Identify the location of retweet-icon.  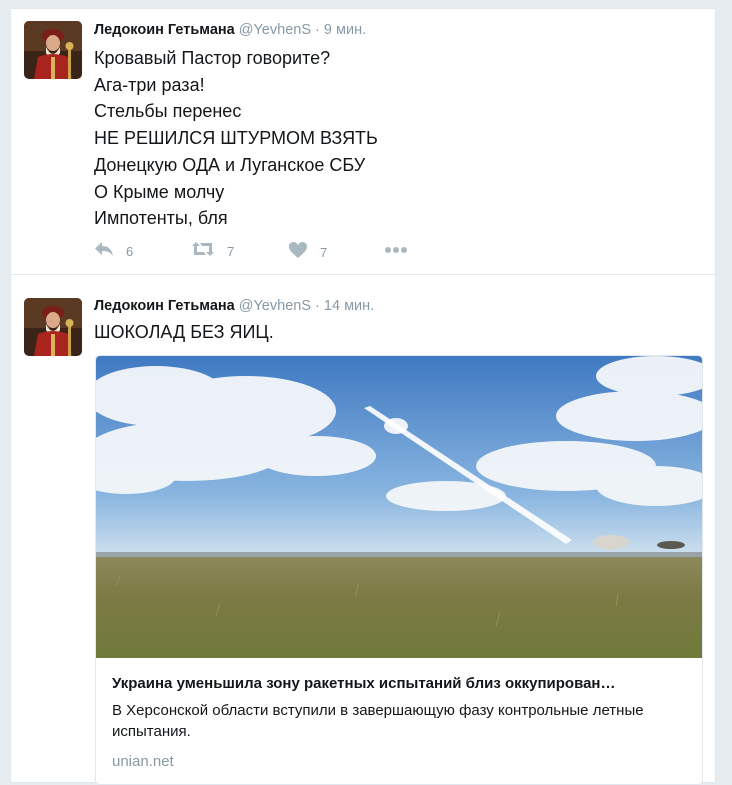
(203, 251).